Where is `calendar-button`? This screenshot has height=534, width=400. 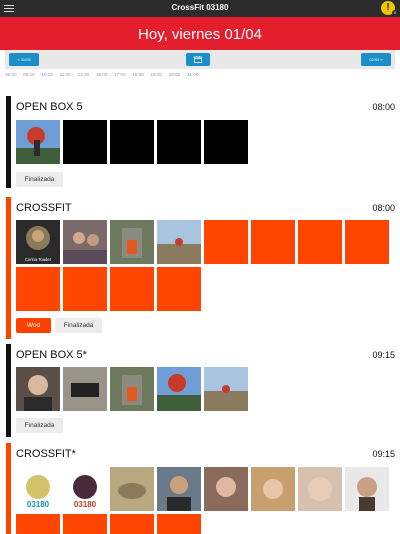
calendar-button is located at coordinates (198, 59).